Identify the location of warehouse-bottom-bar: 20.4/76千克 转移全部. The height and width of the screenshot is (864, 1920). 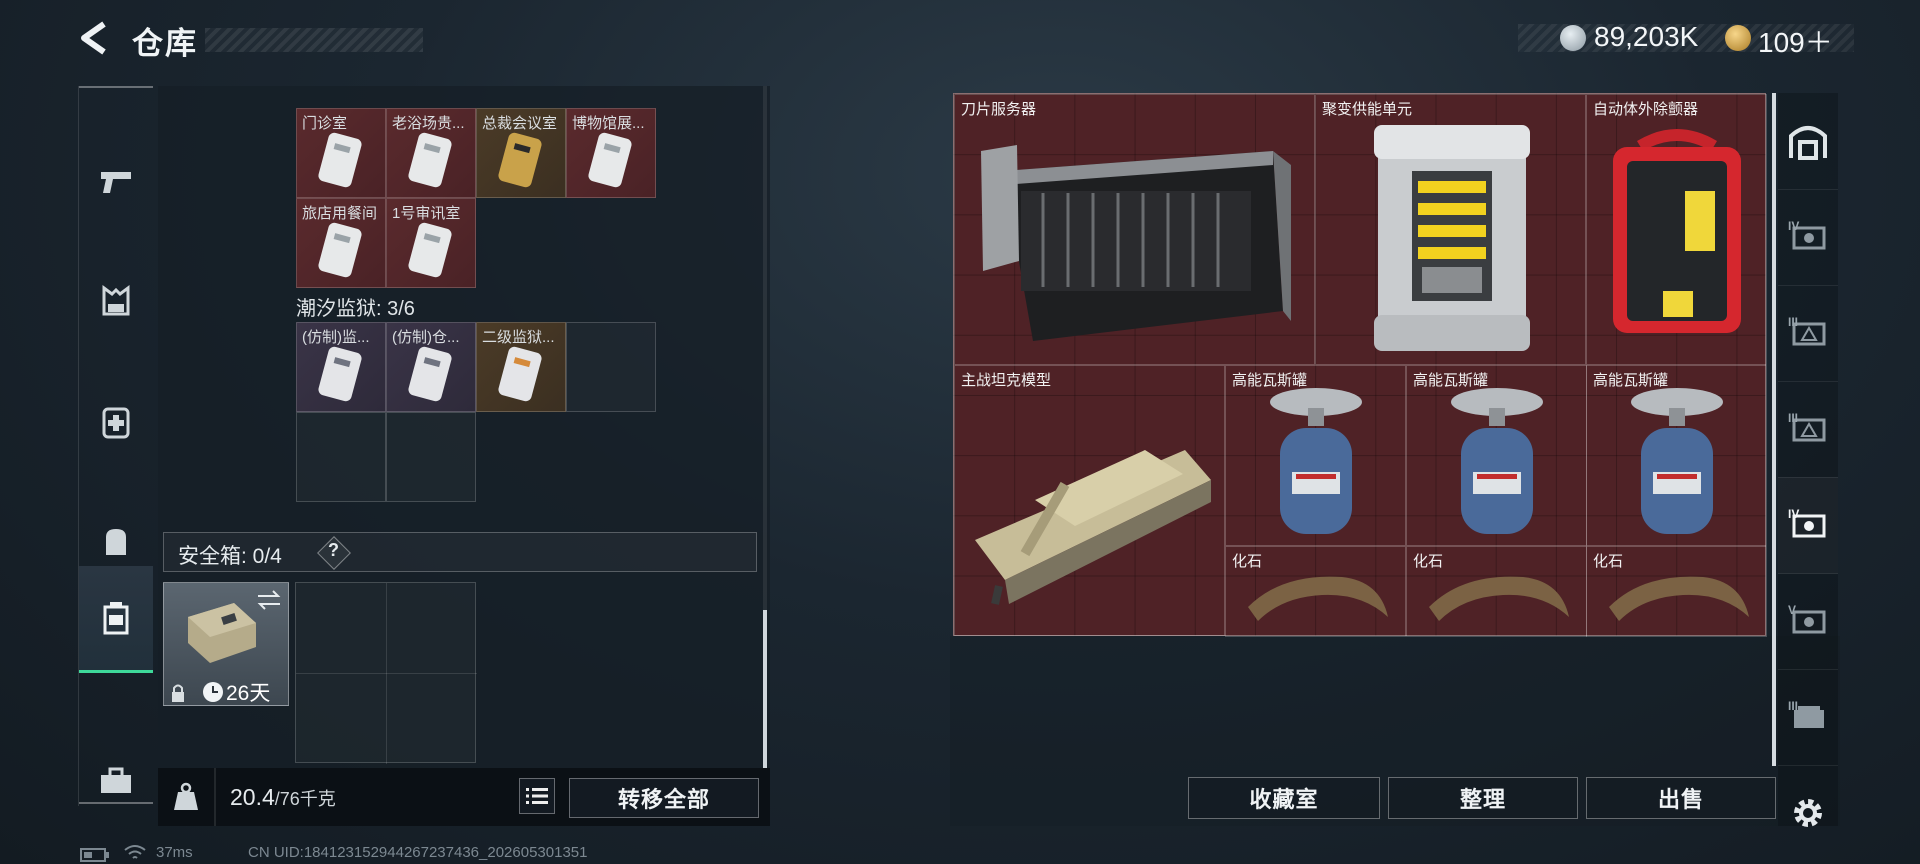
(464, 797).